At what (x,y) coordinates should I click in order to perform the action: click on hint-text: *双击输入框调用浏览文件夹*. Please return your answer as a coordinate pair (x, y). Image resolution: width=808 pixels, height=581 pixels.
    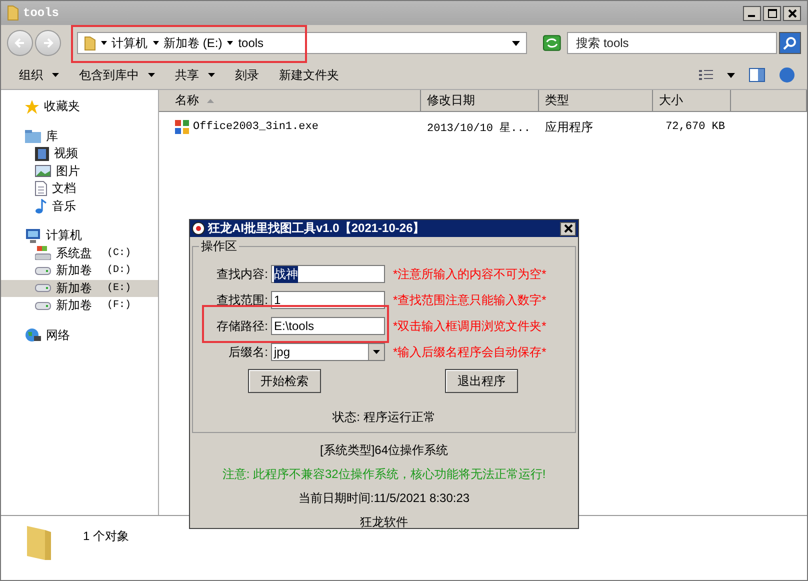
    Looking at the image, I should click on (469, 326).